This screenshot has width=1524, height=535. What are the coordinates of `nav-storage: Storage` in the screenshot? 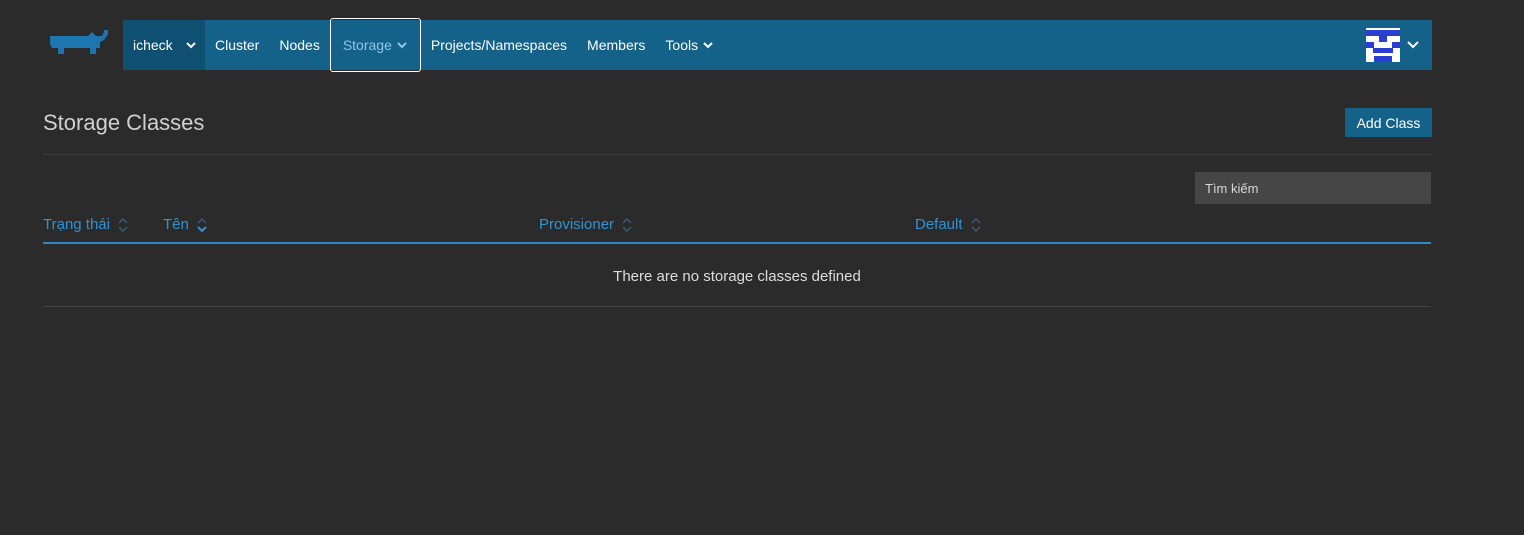 It's located at (375, 45).